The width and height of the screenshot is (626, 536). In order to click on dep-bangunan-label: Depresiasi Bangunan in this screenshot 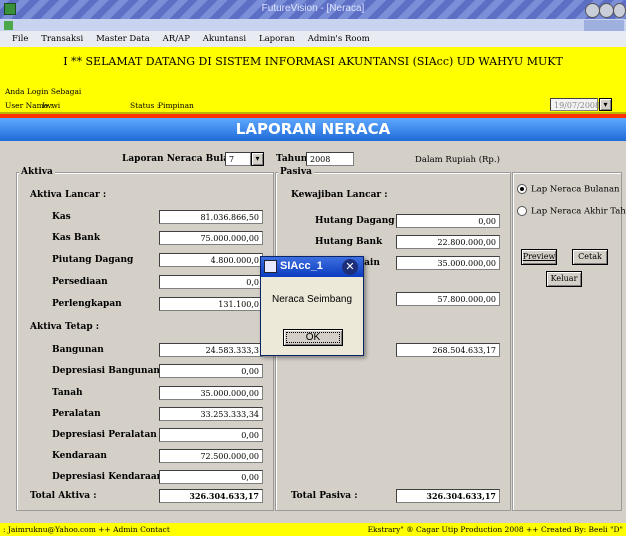, I will do `click(106, 371)`.